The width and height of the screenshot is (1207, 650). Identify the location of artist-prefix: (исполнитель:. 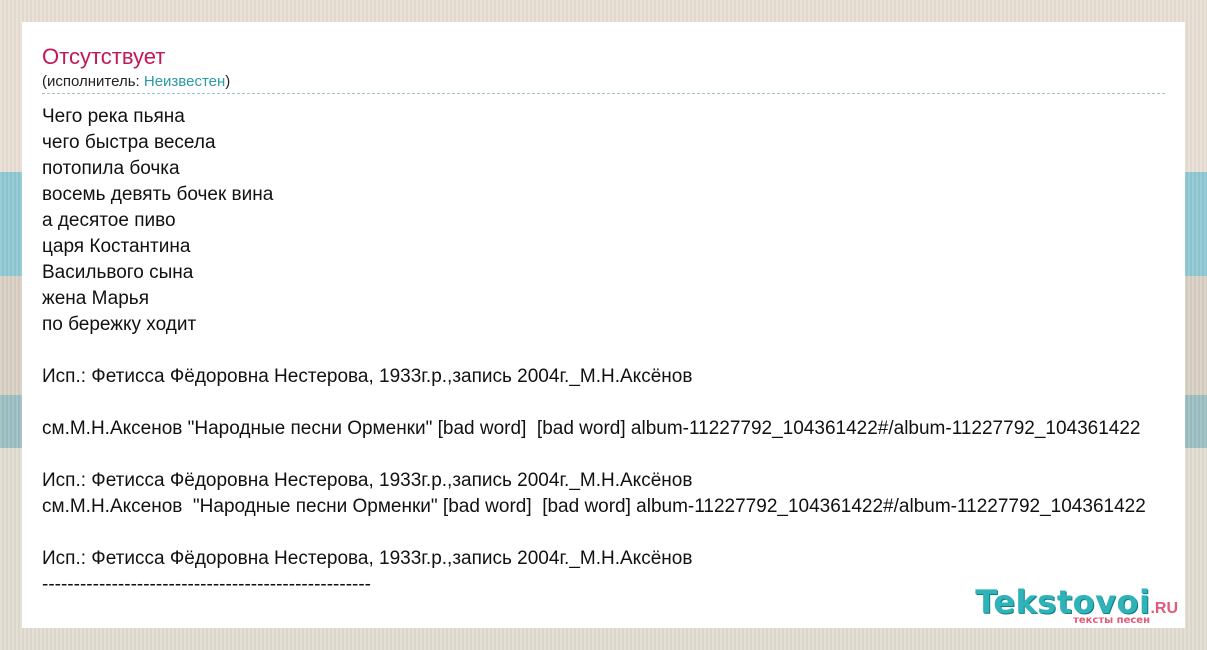
(93, 81).